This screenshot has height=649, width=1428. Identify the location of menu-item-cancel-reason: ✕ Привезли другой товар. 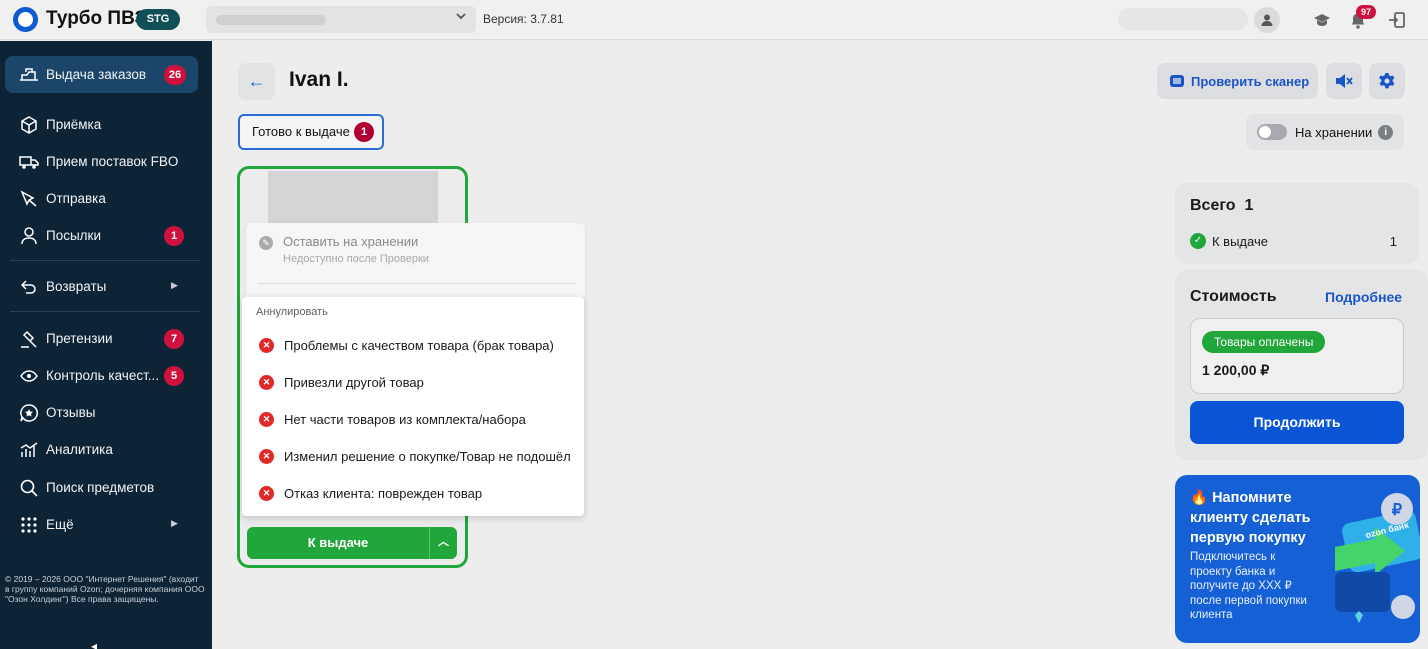
(413, 382).